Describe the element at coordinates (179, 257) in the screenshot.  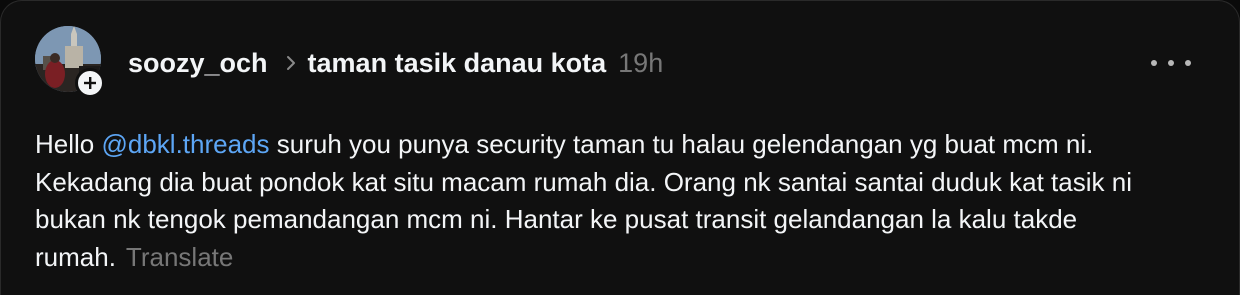
I see `translate-button: Translate` at that location.